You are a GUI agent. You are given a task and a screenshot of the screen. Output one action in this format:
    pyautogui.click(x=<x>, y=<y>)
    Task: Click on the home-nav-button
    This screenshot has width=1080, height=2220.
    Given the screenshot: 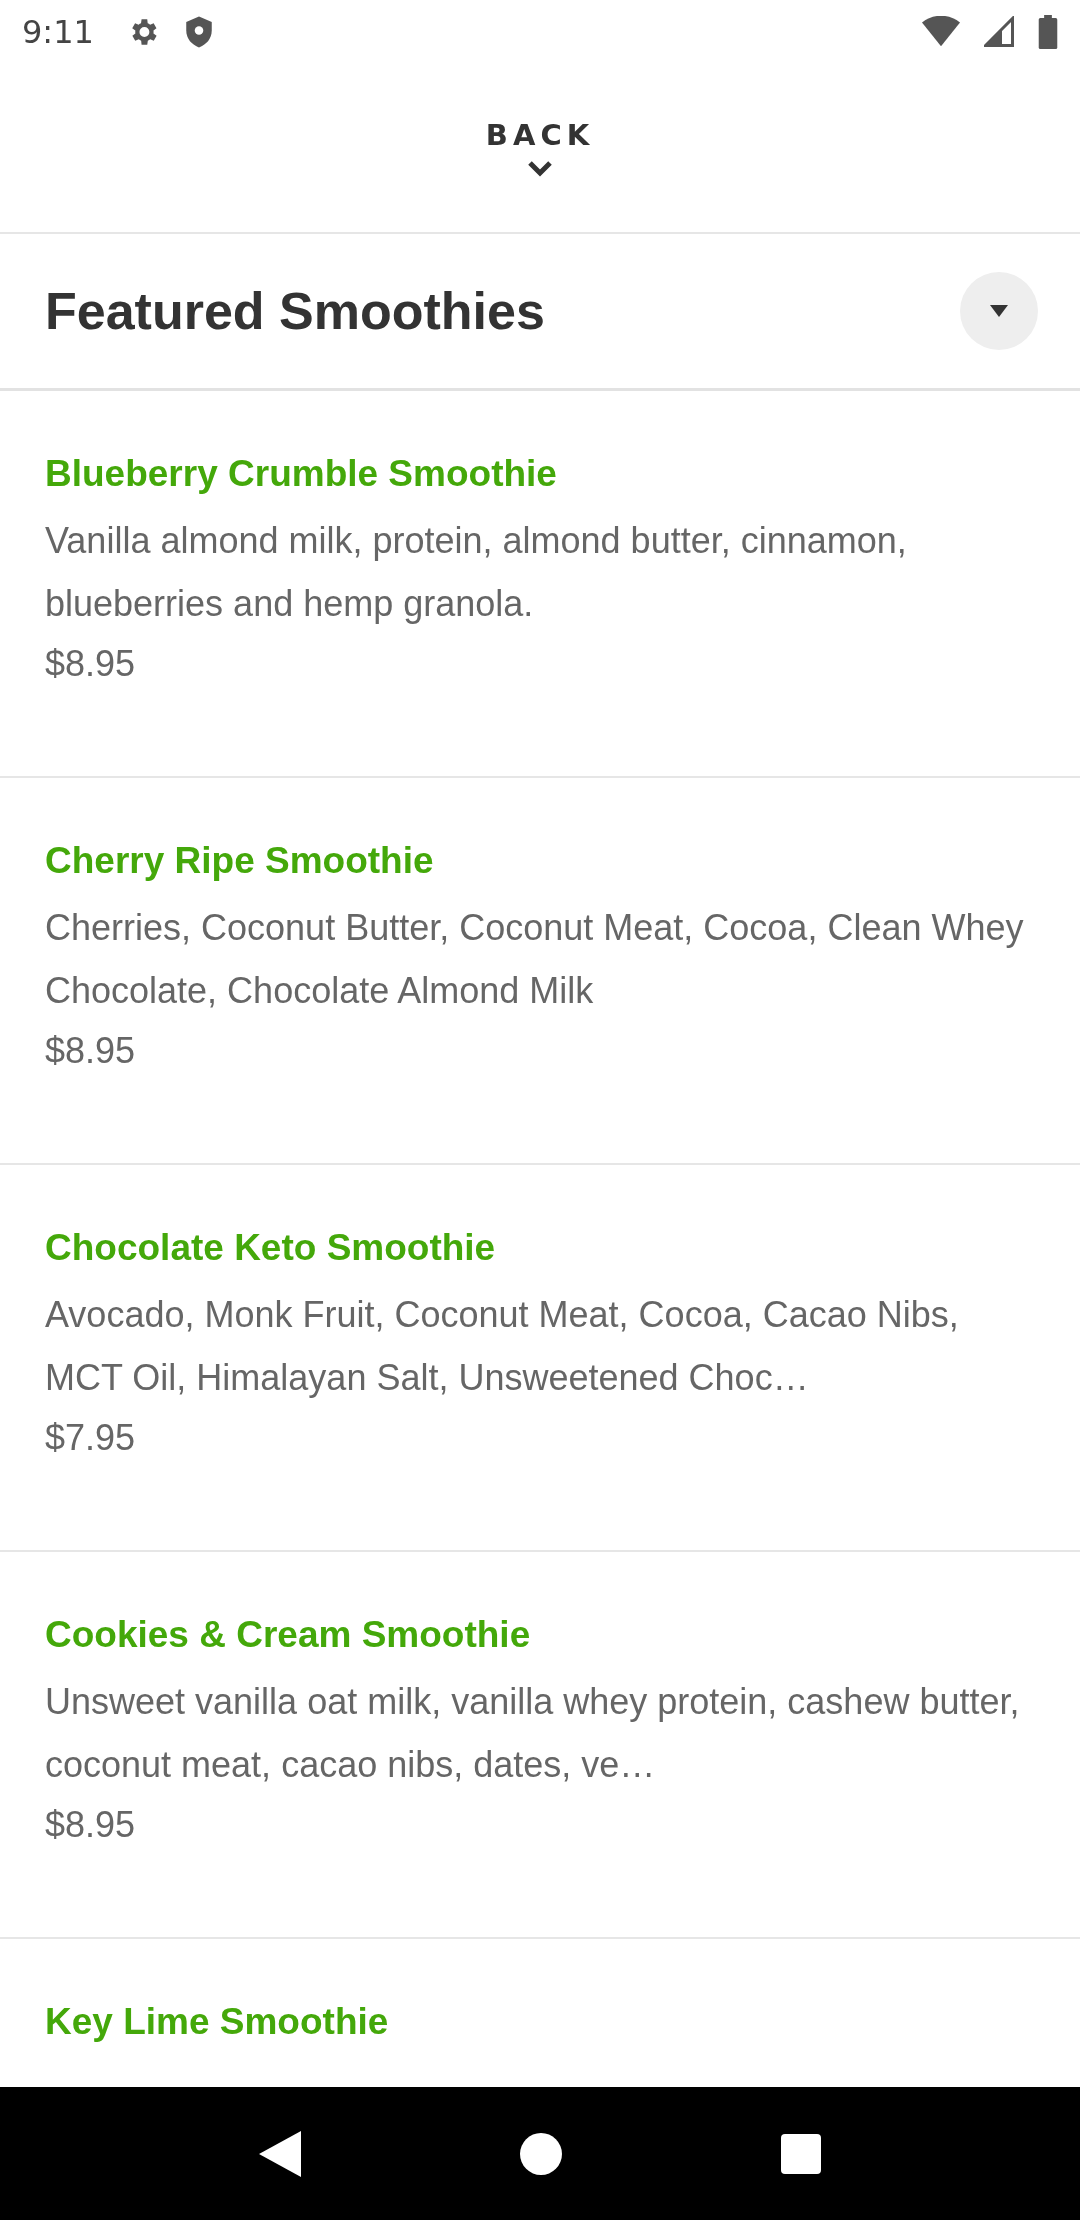 What is the action you would take?
    pyautogui.click(x=541, y=2153)
    